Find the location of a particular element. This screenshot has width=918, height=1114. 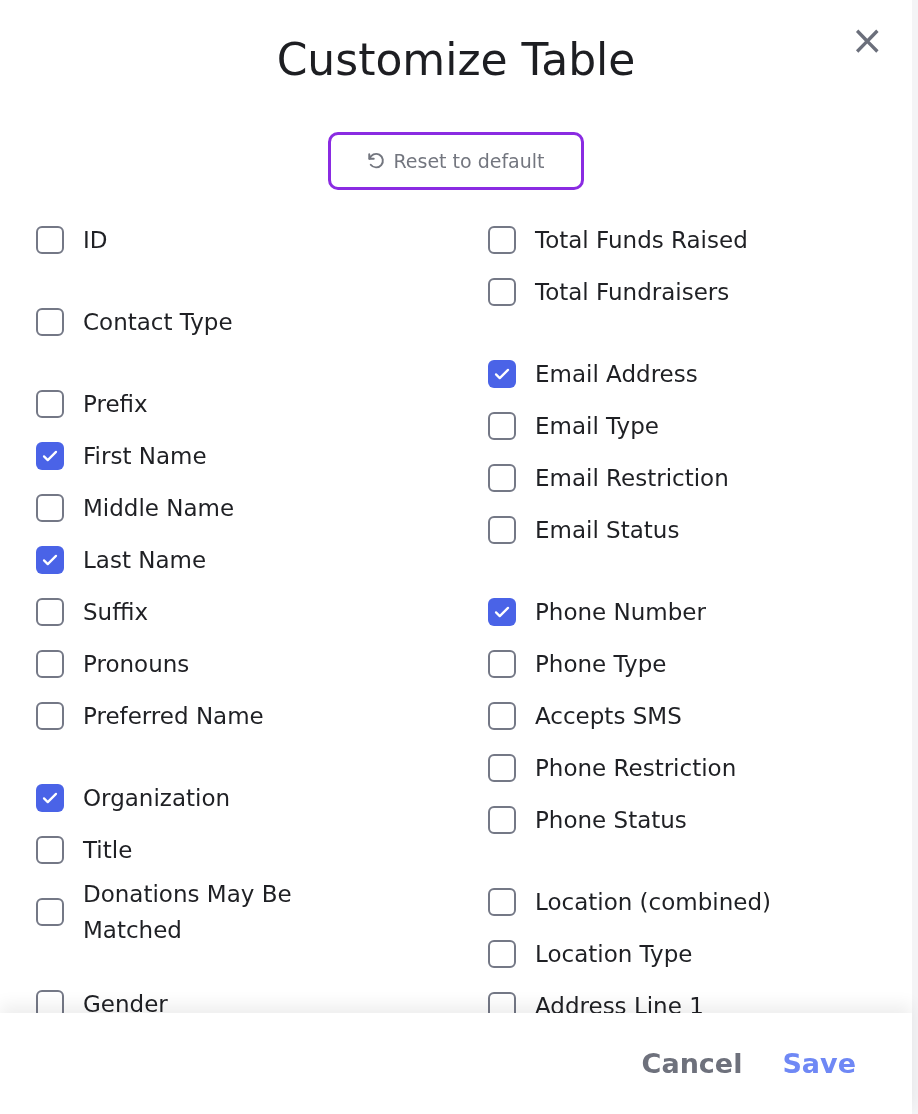

column-label: Phone Restriction is located at coordinates (636, 768).